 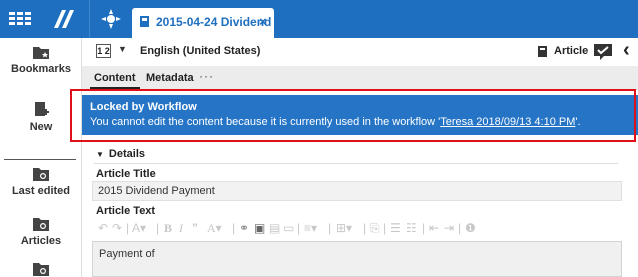 I want to click on document-tab: 2015-04-24 Dividend Pa... ×, so click(x=215, y=23).